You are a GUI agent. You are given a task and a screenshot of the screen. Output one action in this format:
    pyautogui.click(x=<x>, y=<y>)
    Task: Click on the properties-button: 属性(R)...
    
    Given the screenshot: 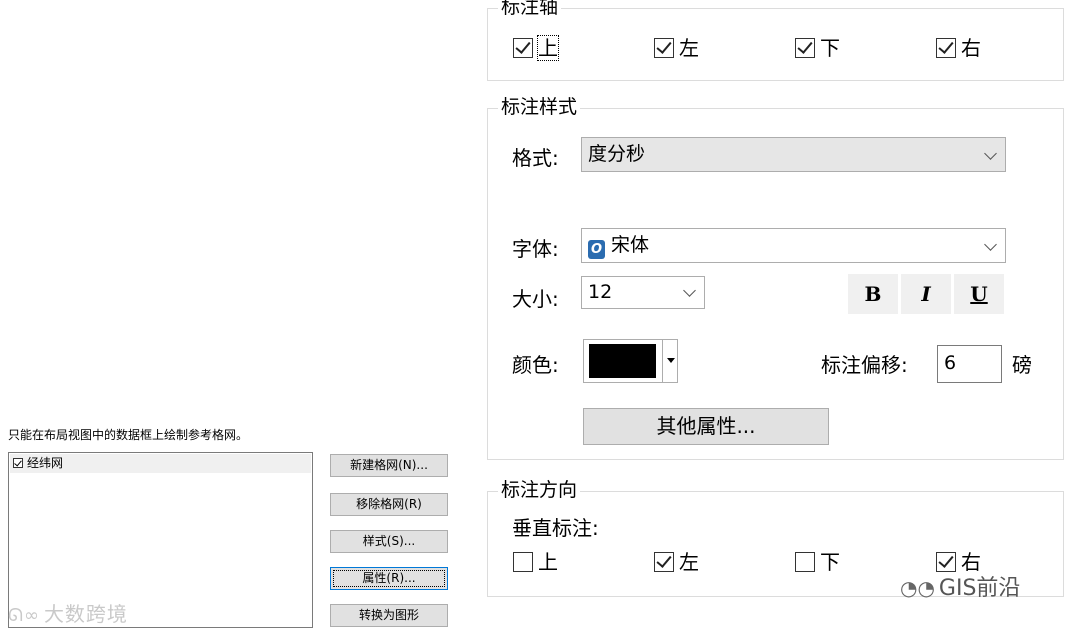 What is the action you would take?
    pyautogui.click(x=389, y=578)
    